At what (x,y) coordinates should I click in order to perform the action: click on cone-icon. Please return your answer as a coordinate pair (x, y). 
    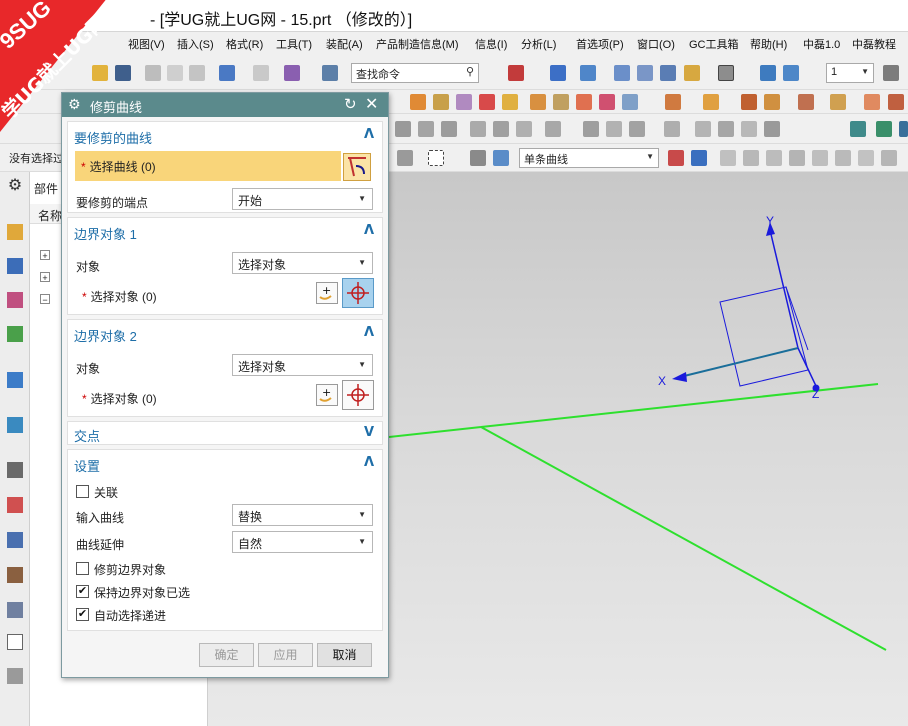
    Looking at the image, I should click on (464, 102).